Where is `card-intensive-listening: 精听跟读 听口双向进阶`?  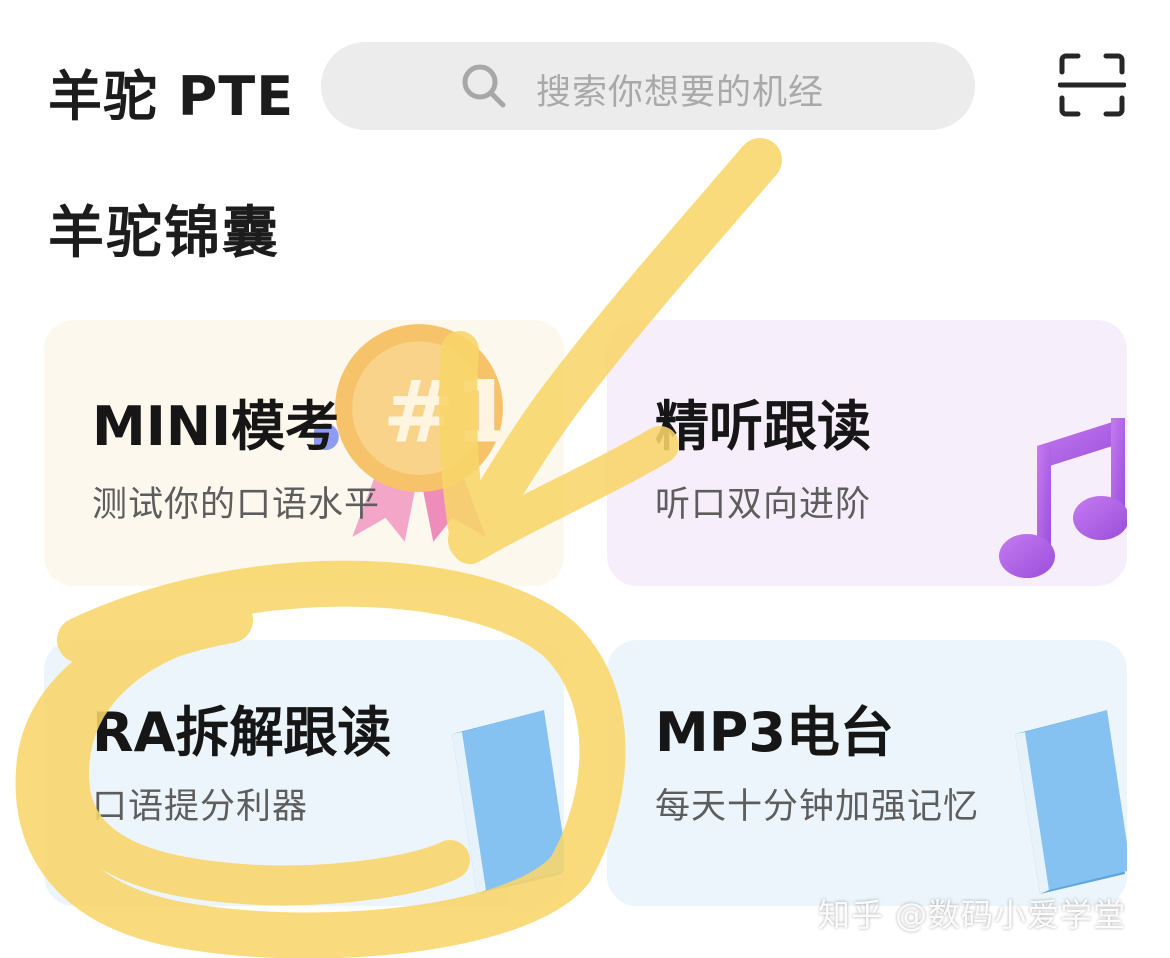
card-intensive-listening: 精听跟读 听口双向进阶 is located at coordinates (867, 453).